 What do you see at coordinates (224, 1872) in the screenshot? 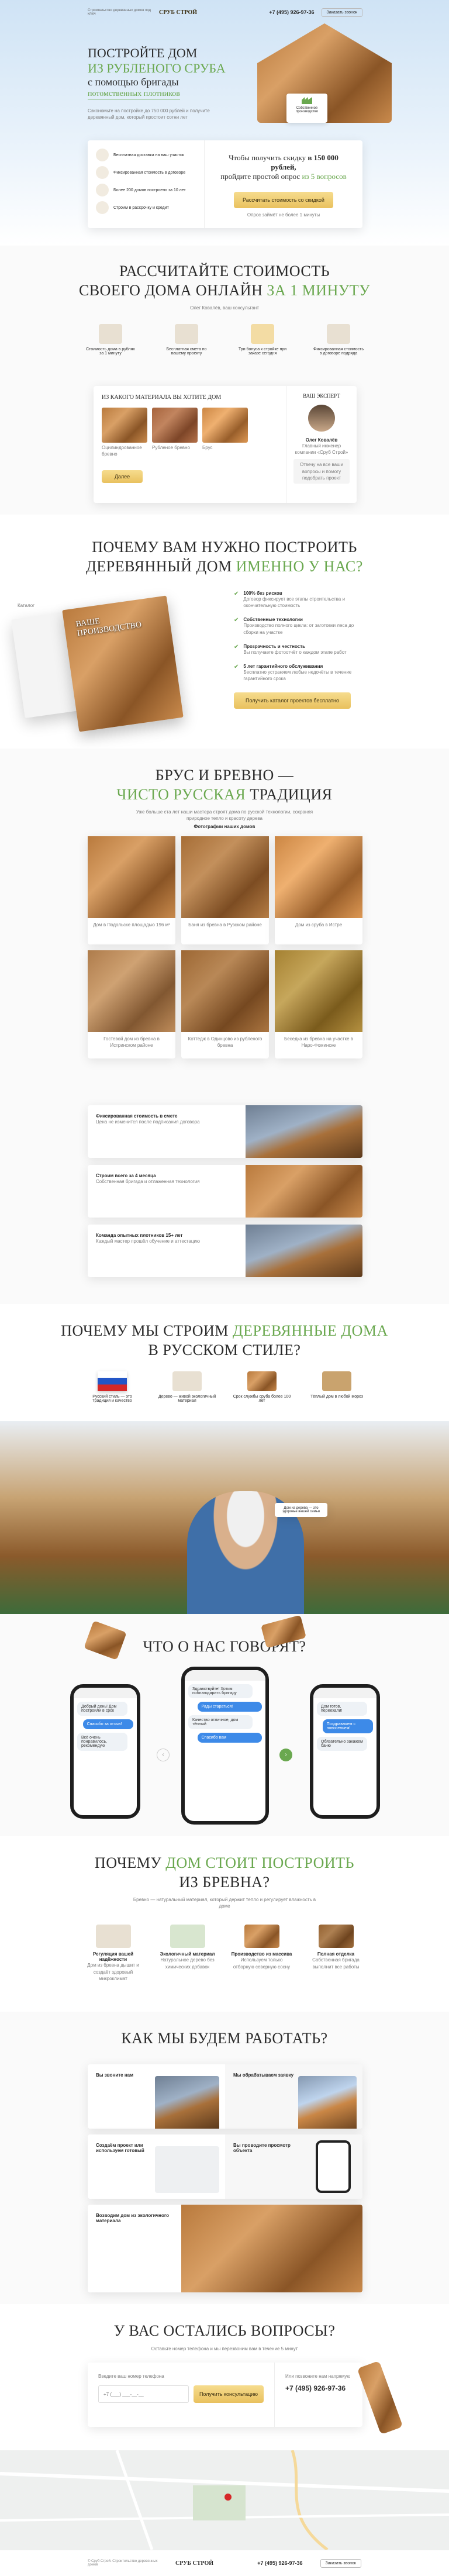
I see `log-title: ПОЧЕМУ ДОМ СТОИТ ПОСТРОИТЬ ИЗ БРЕВНА?` at bounding box center [224, 1872].